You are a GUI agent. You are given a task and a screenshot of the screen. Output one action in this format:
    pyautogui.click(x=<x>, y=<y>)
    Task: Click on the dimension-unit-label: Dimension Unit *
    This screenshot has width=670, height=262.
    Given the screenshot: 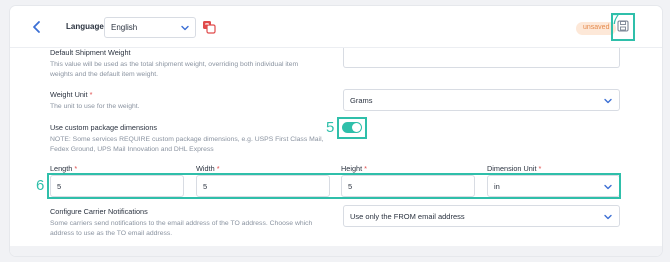 What is the action you would take?
    pyautogui.click(x=514, y=168)
    